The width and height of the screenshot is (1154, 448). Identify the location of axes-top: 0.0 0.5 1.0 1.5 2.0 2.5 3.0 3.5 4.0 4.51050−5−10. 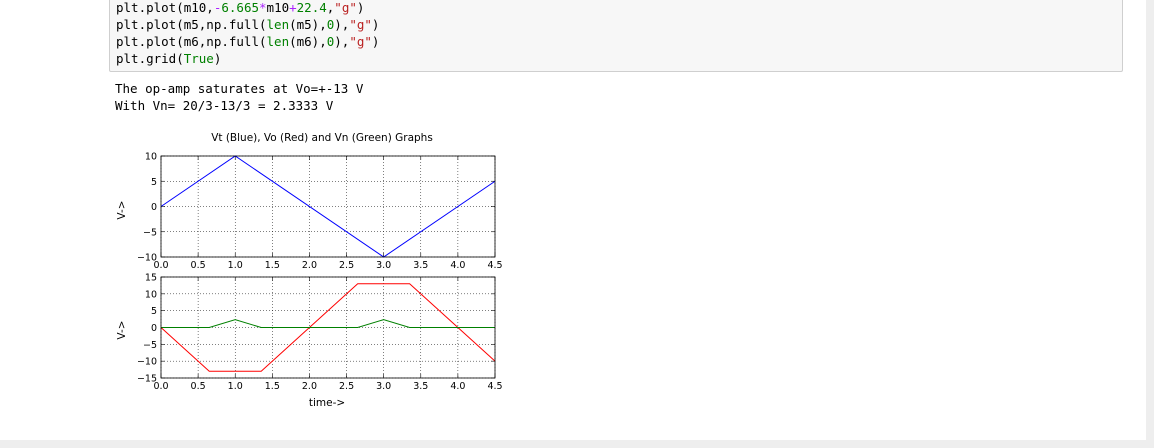
(320, 212).